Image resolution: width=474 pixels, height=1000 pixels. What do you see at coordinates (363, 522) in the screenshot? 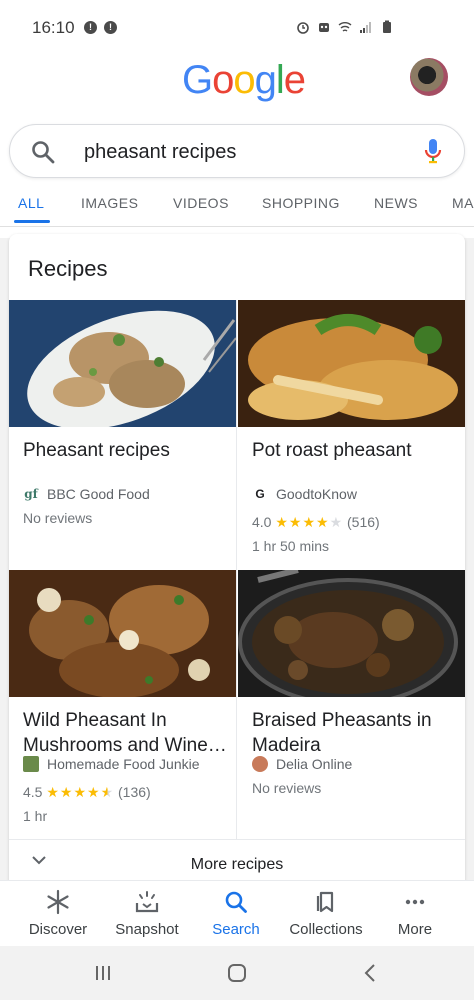
I see `rating-count: (516)` at bounding box center [363, 522].